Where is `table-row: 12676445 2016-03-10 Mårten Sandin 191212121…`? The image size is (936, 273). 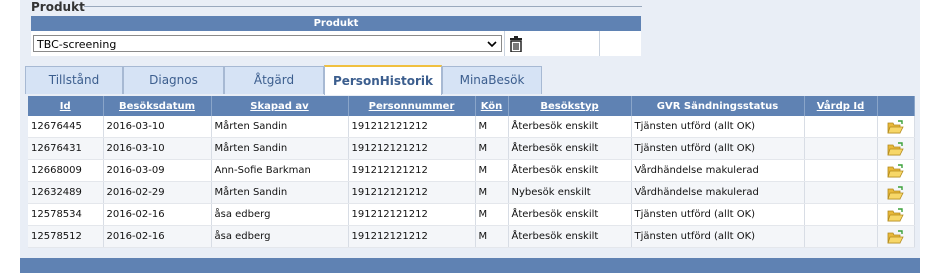 table-row: 12676445 2016-03-10 Mårten Sandin 191212121… is located at coordinates (471, 127).